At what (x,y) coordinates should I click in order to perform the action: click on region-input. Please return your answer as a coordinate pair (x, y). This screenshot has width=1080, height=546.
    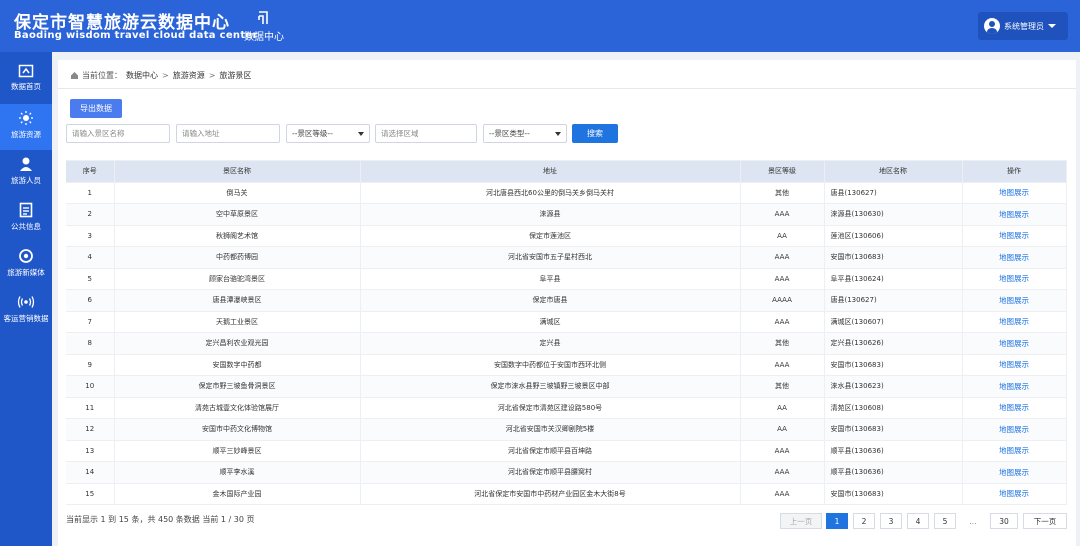
    Looking at the image, I should click on (426, 133).